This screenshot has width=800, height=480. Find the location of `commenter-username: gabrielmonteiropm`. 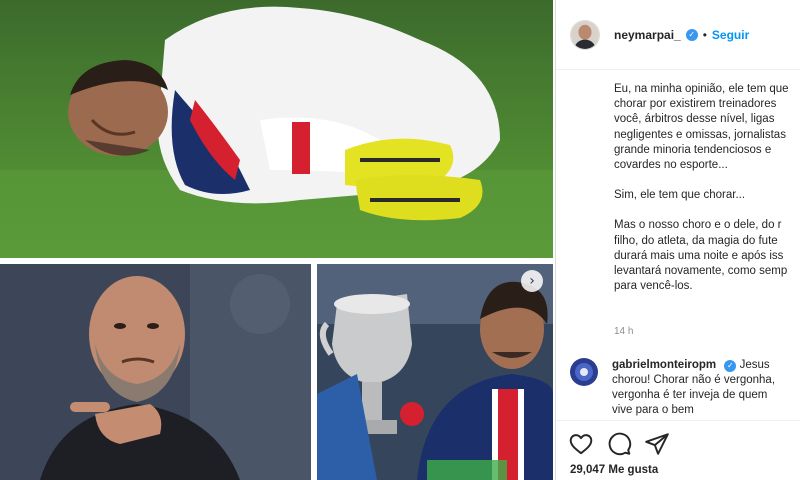

commenter-username: gabrielmonteiropm is located at coordinates (664, 365).